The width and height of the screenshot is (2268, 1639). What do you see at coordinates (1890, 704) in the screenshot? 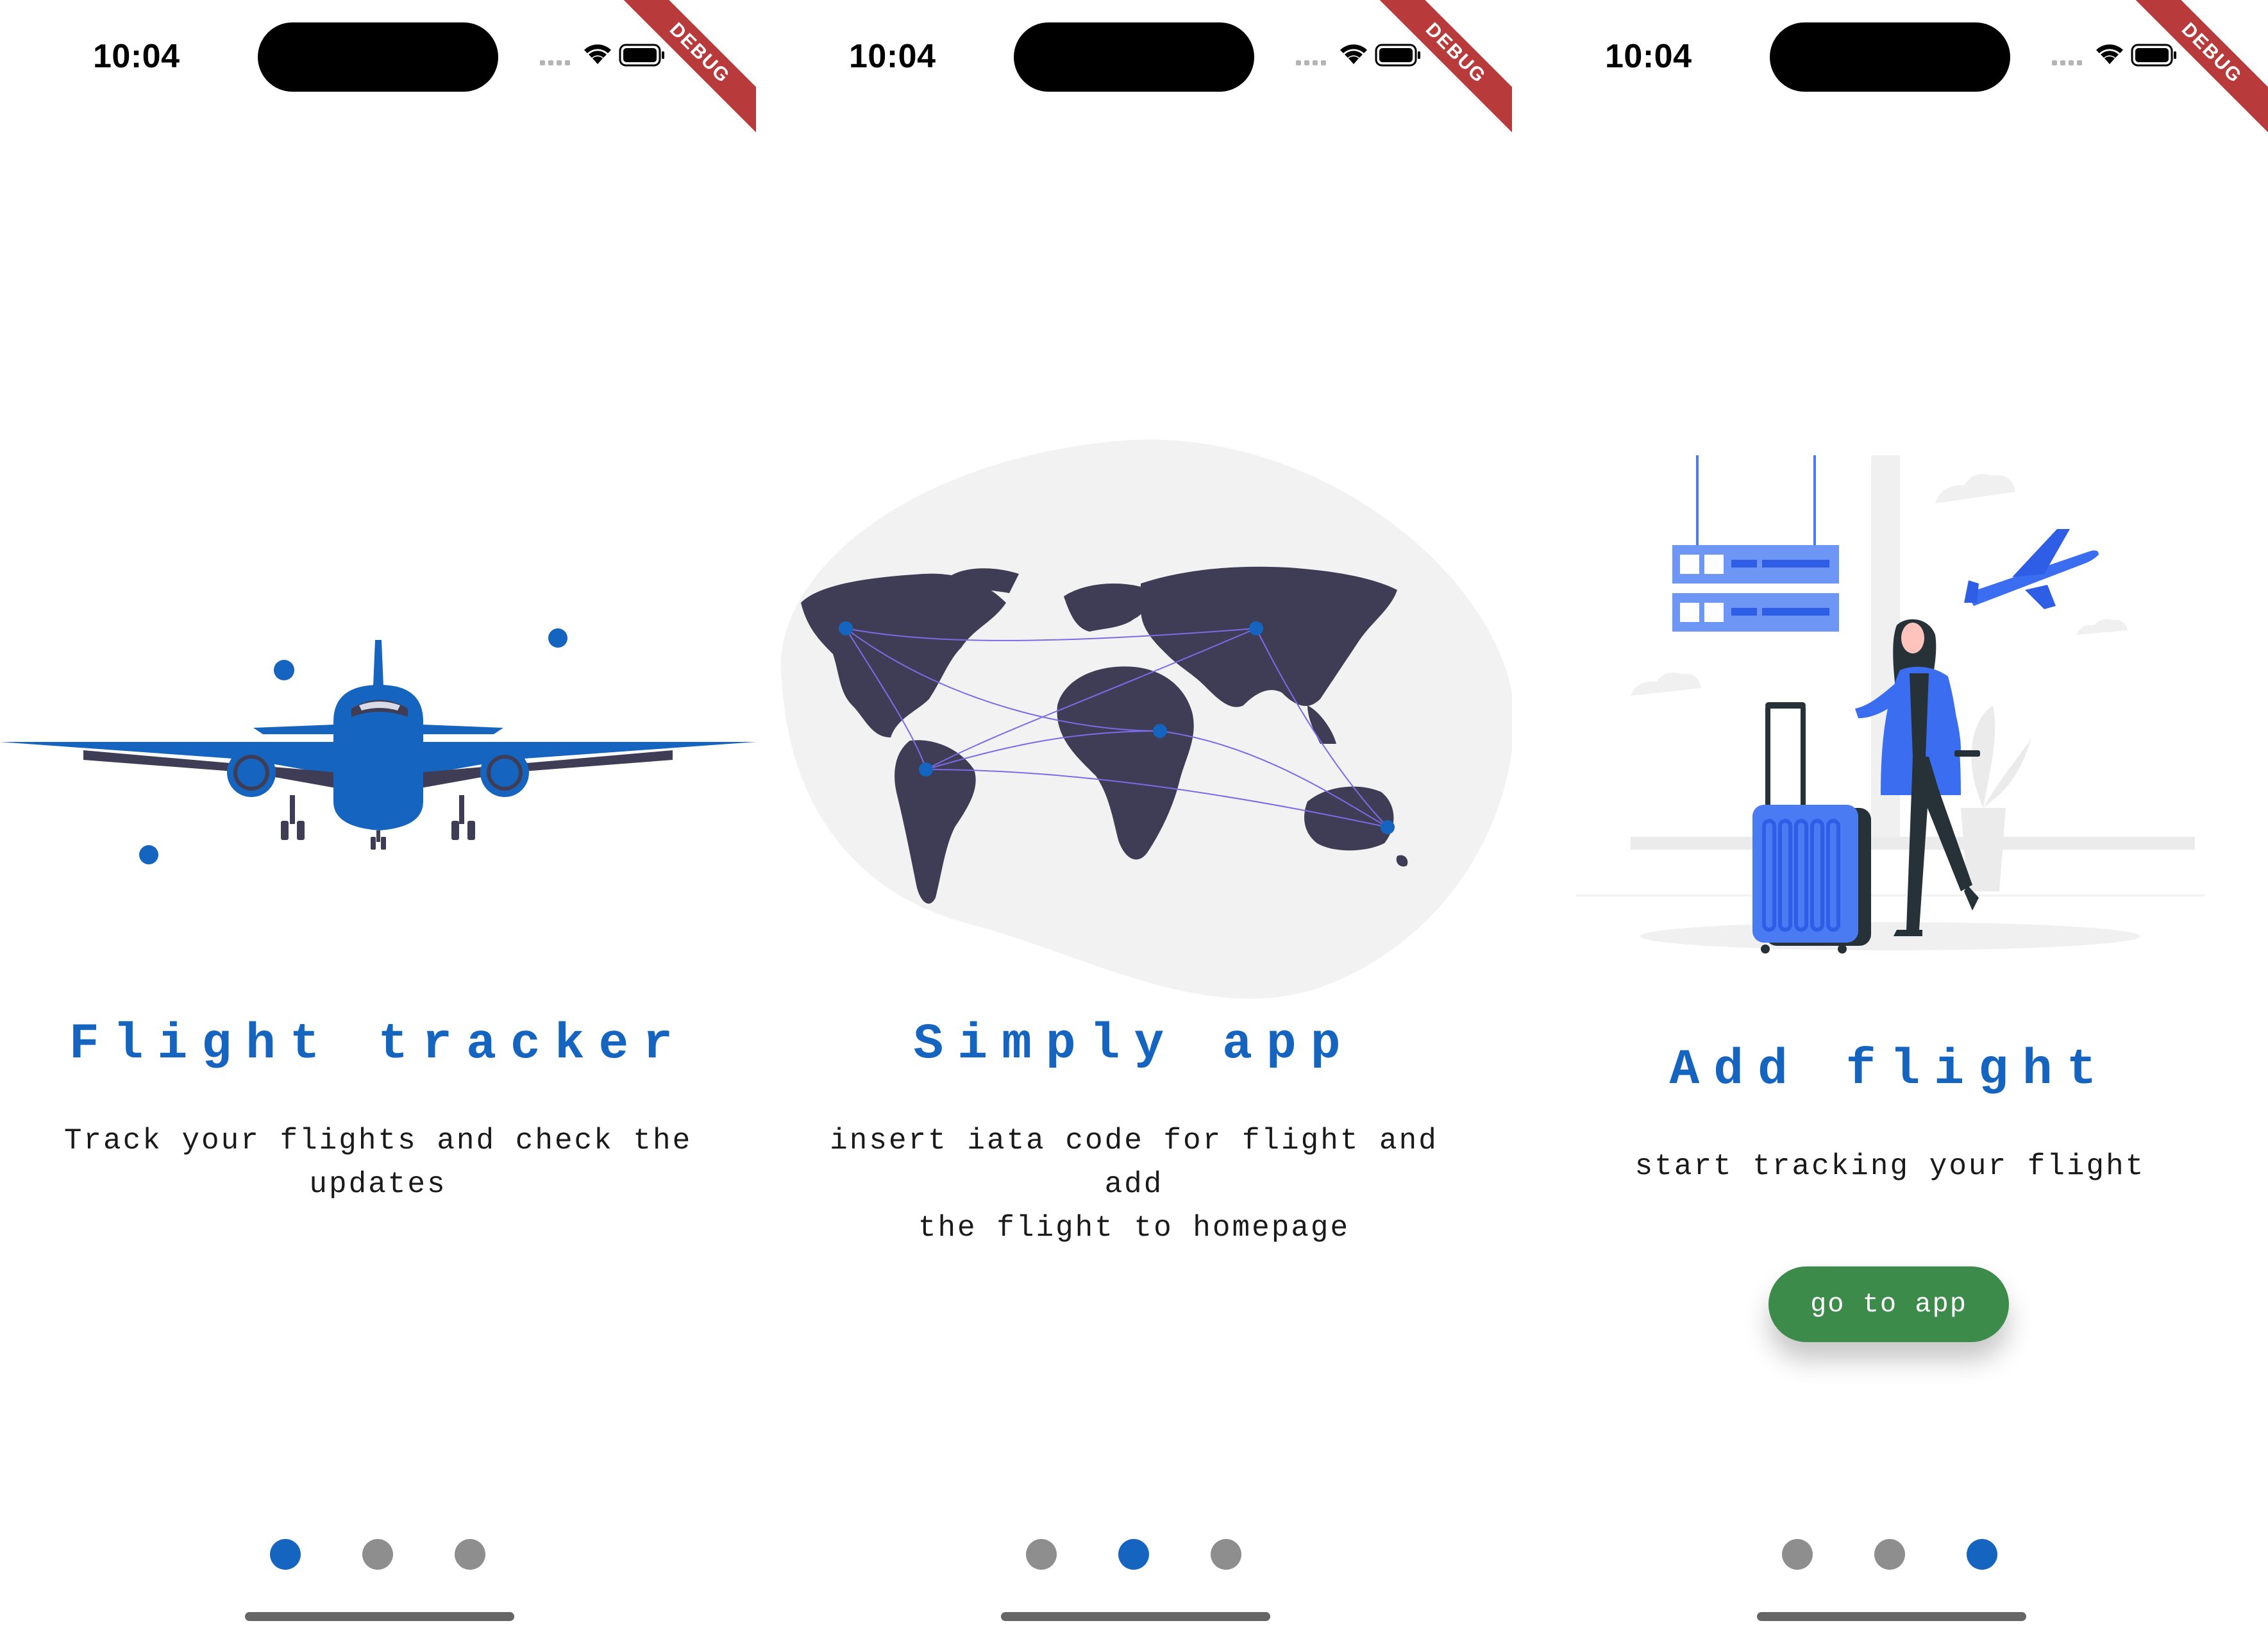
I see `traveler-with-luggage-illustration` at bounding box center [1890, 704].